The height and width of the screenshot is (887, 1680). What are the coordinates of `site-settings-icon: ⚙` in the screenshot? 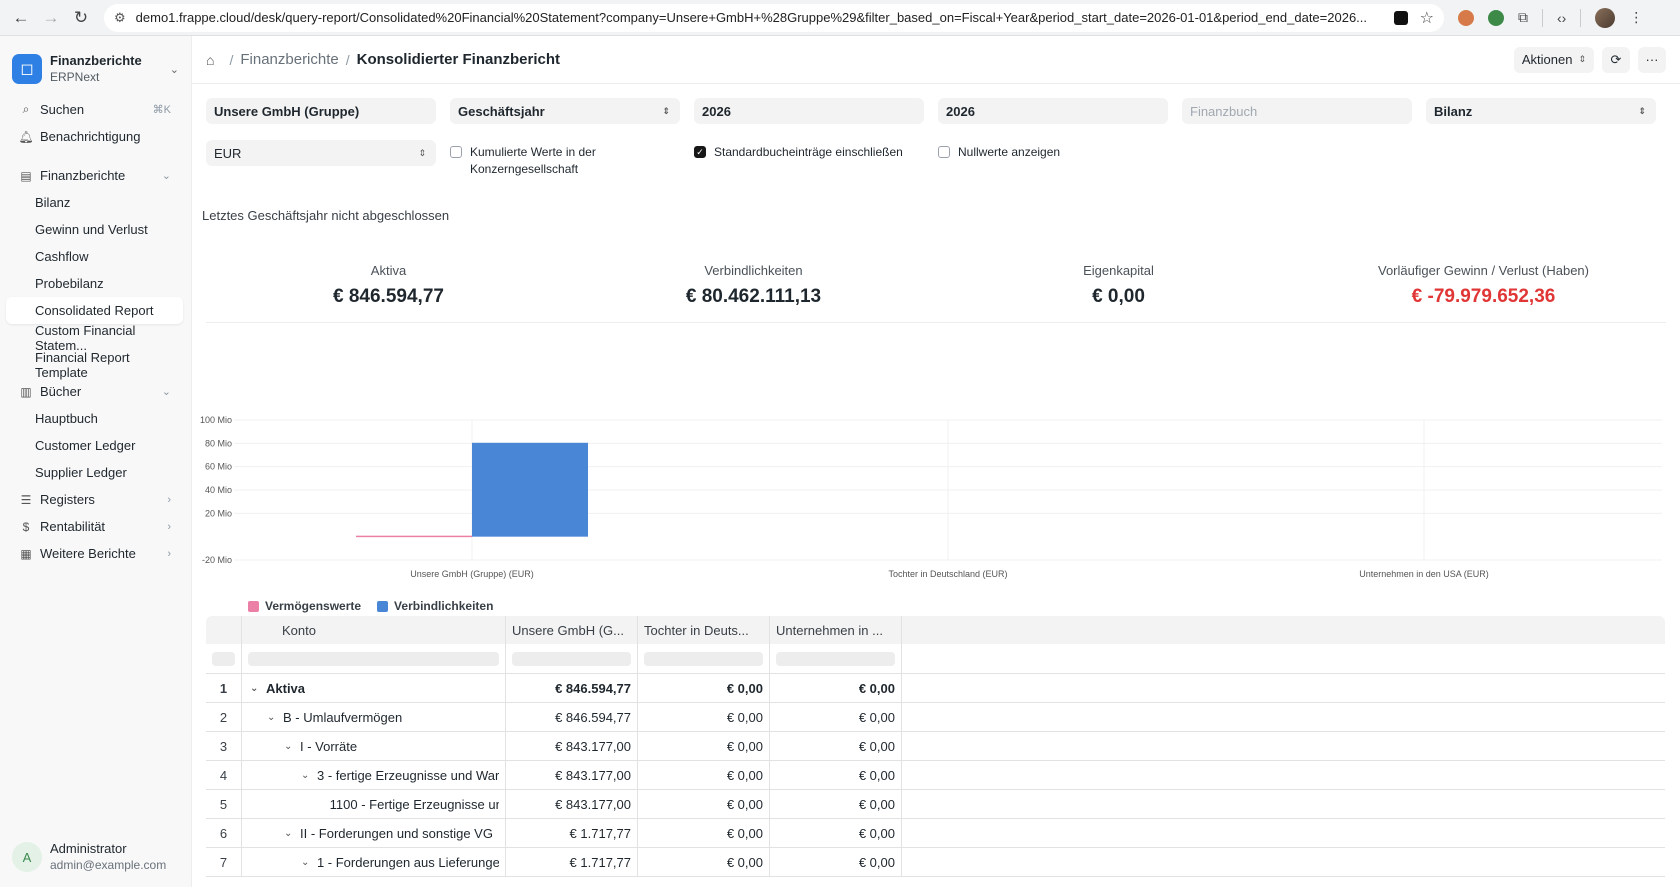 It's located at (120, 18).